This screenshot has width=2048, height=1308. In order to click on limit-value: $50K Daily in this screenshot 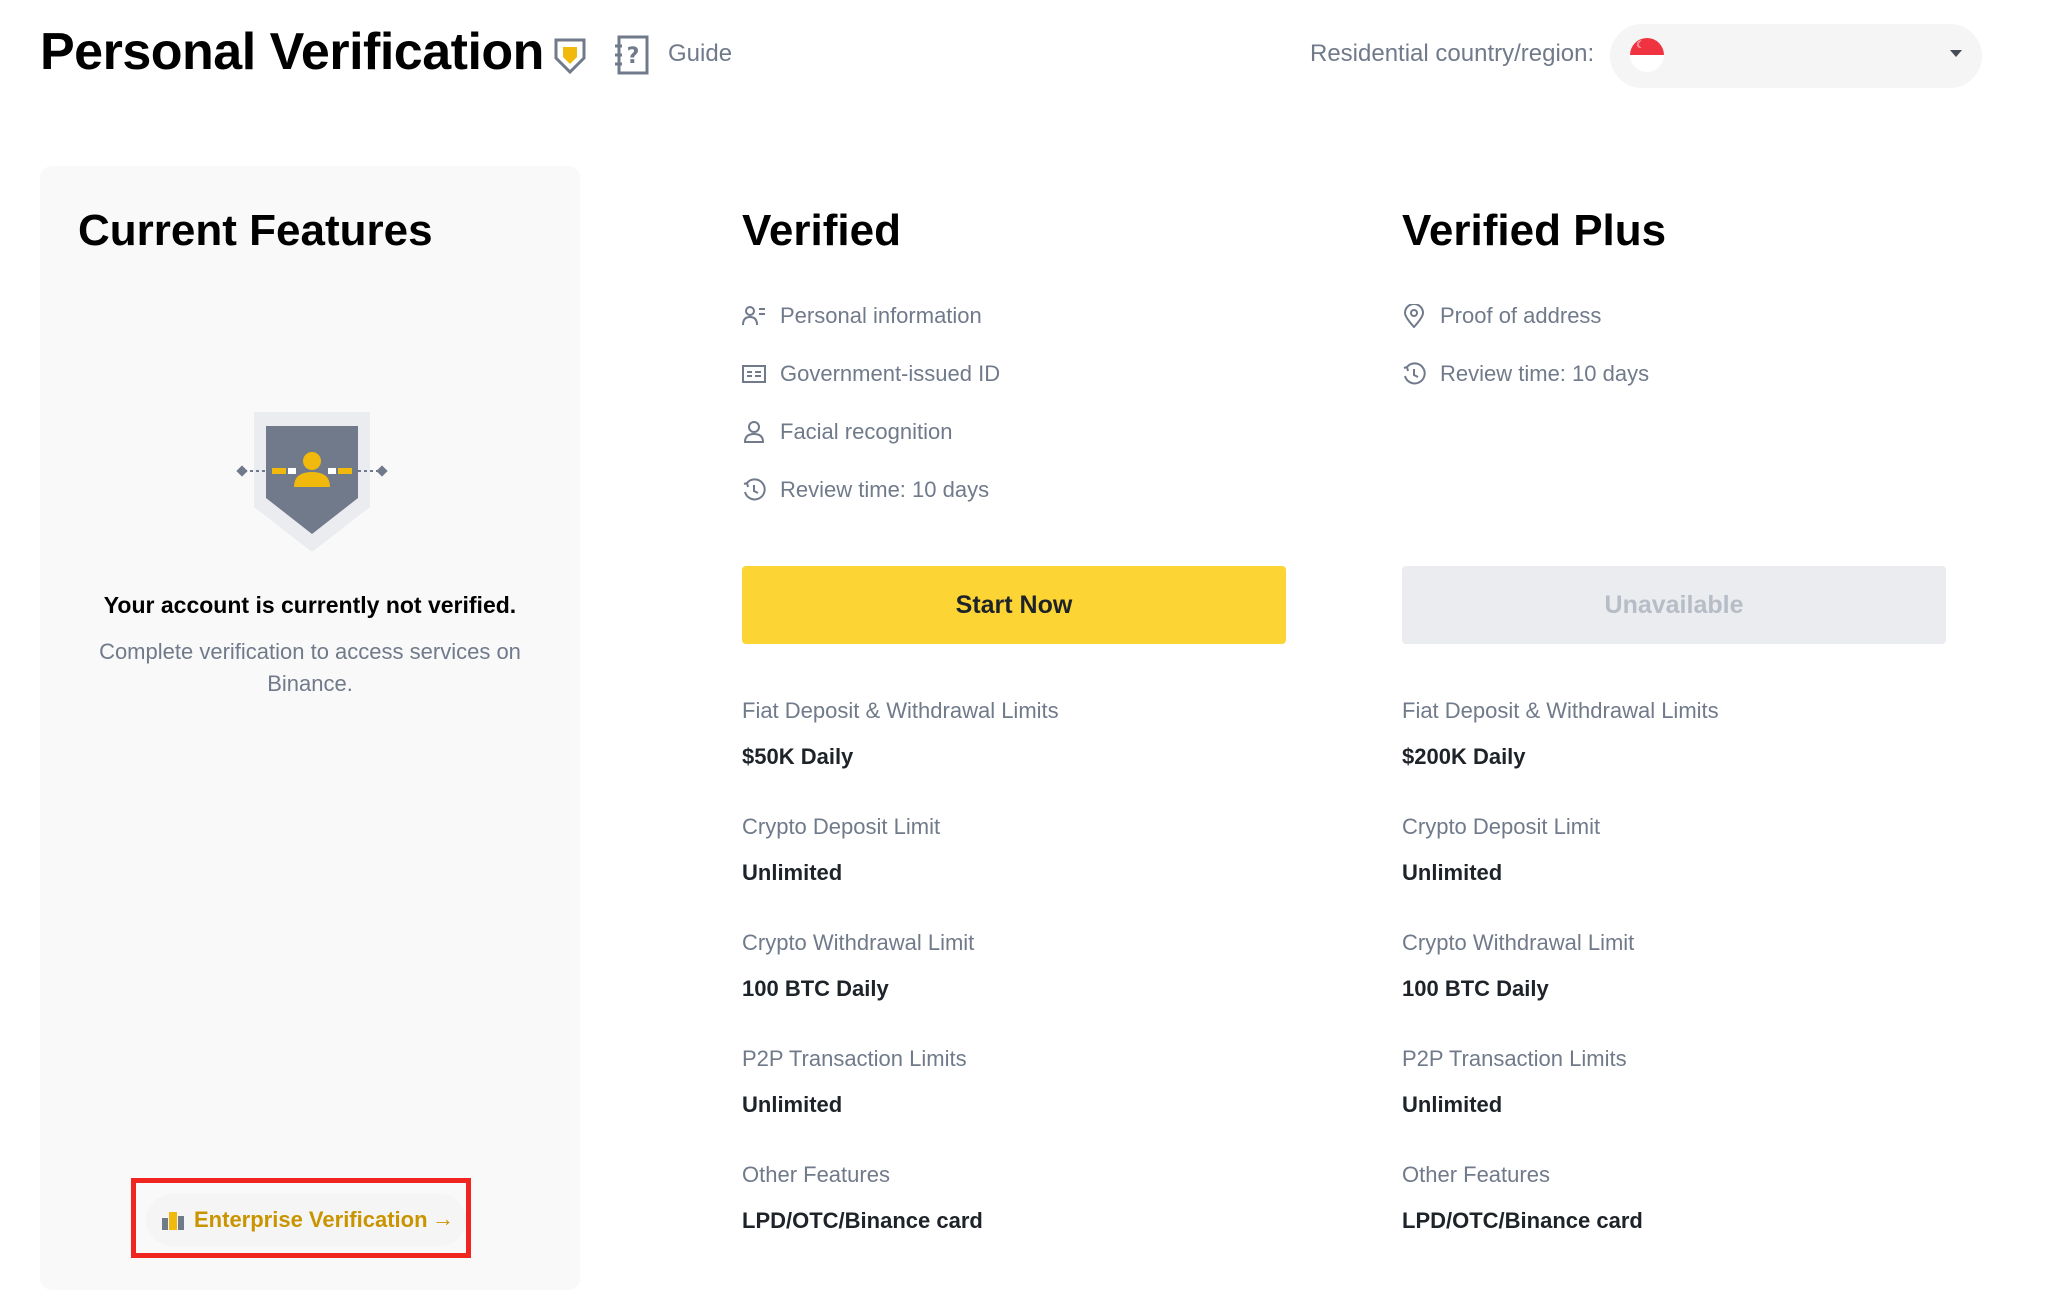, I will do `click(798, 756)`.